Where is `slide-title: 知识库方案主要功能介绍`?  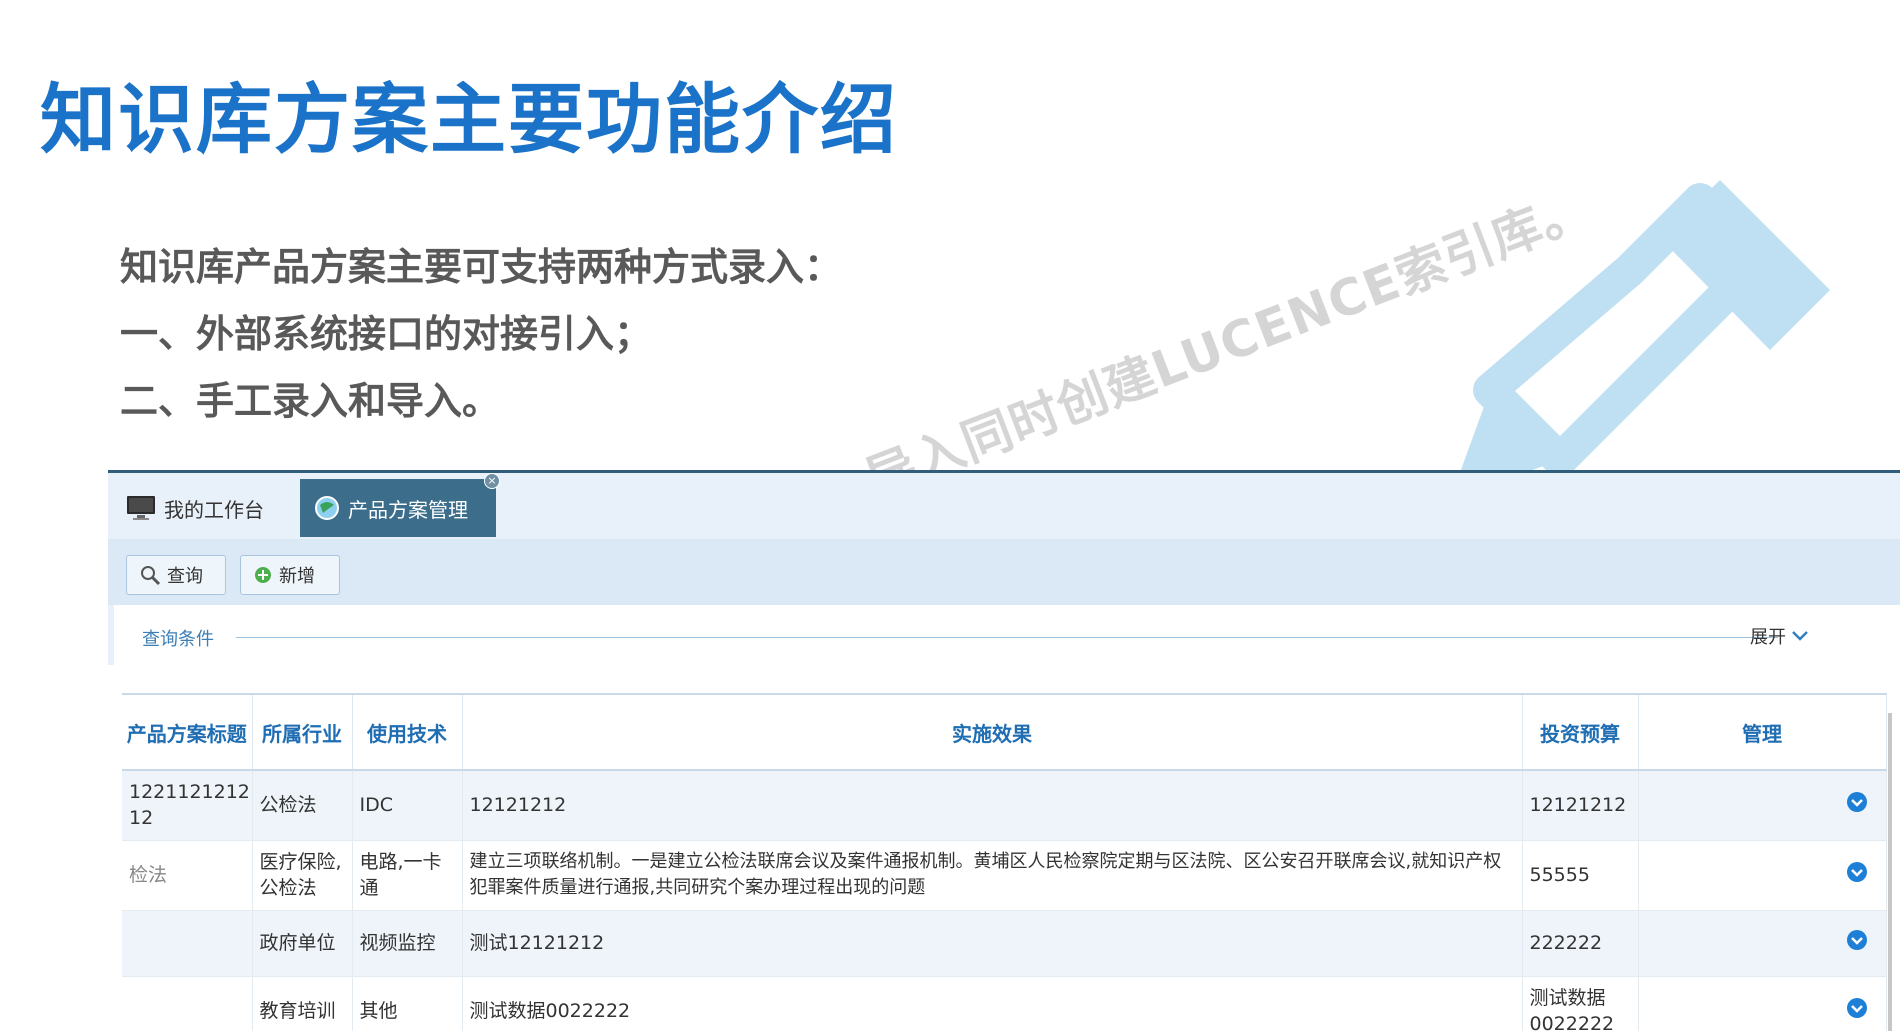 slide-title: 知识库方案主要功能介绍 is located at coordinates (469, 119).